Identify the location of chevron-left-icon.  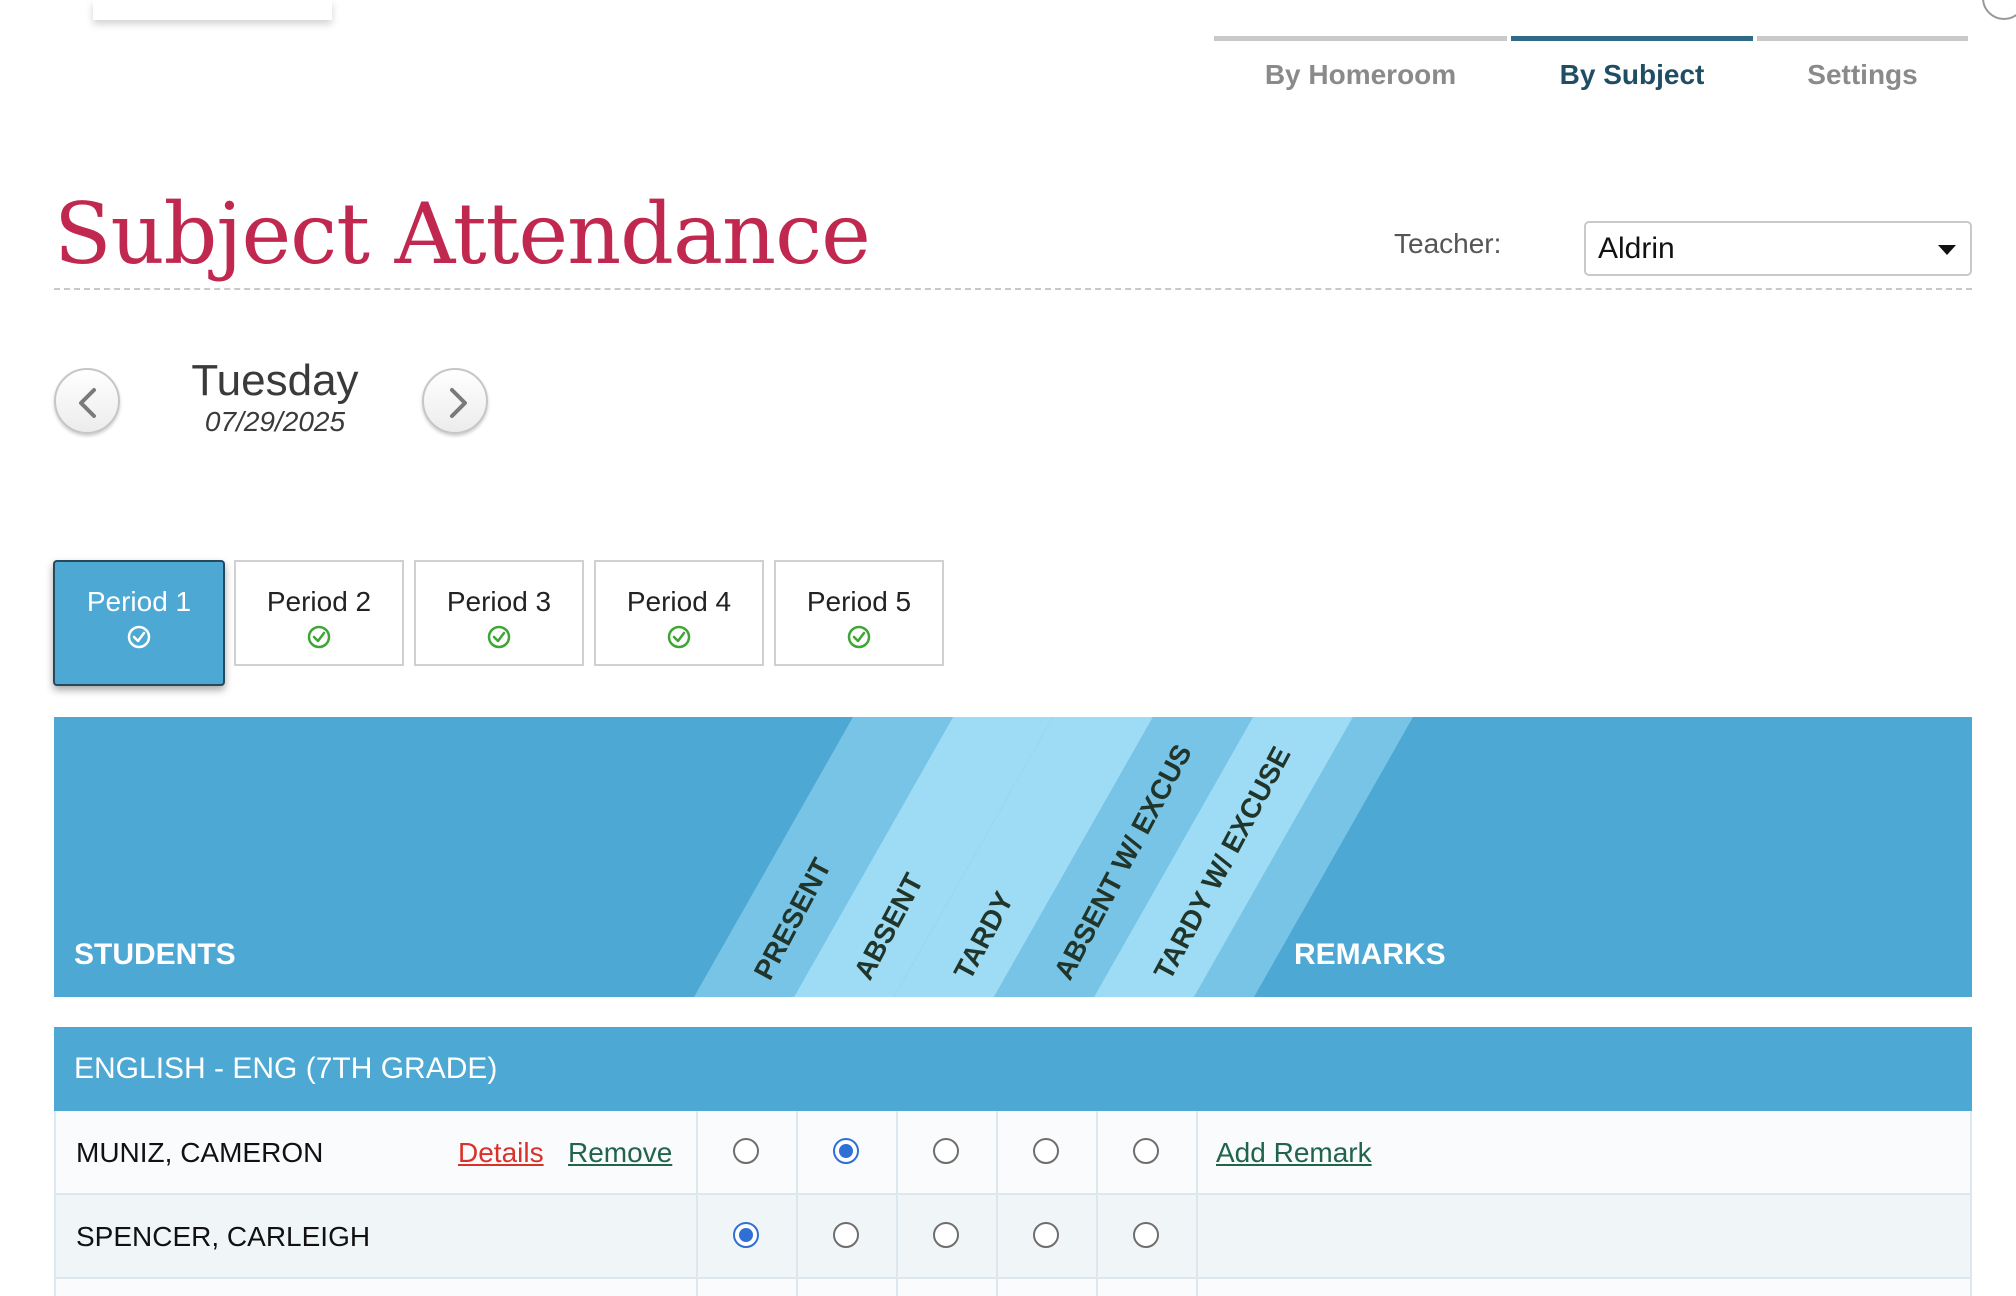
(87, 403).